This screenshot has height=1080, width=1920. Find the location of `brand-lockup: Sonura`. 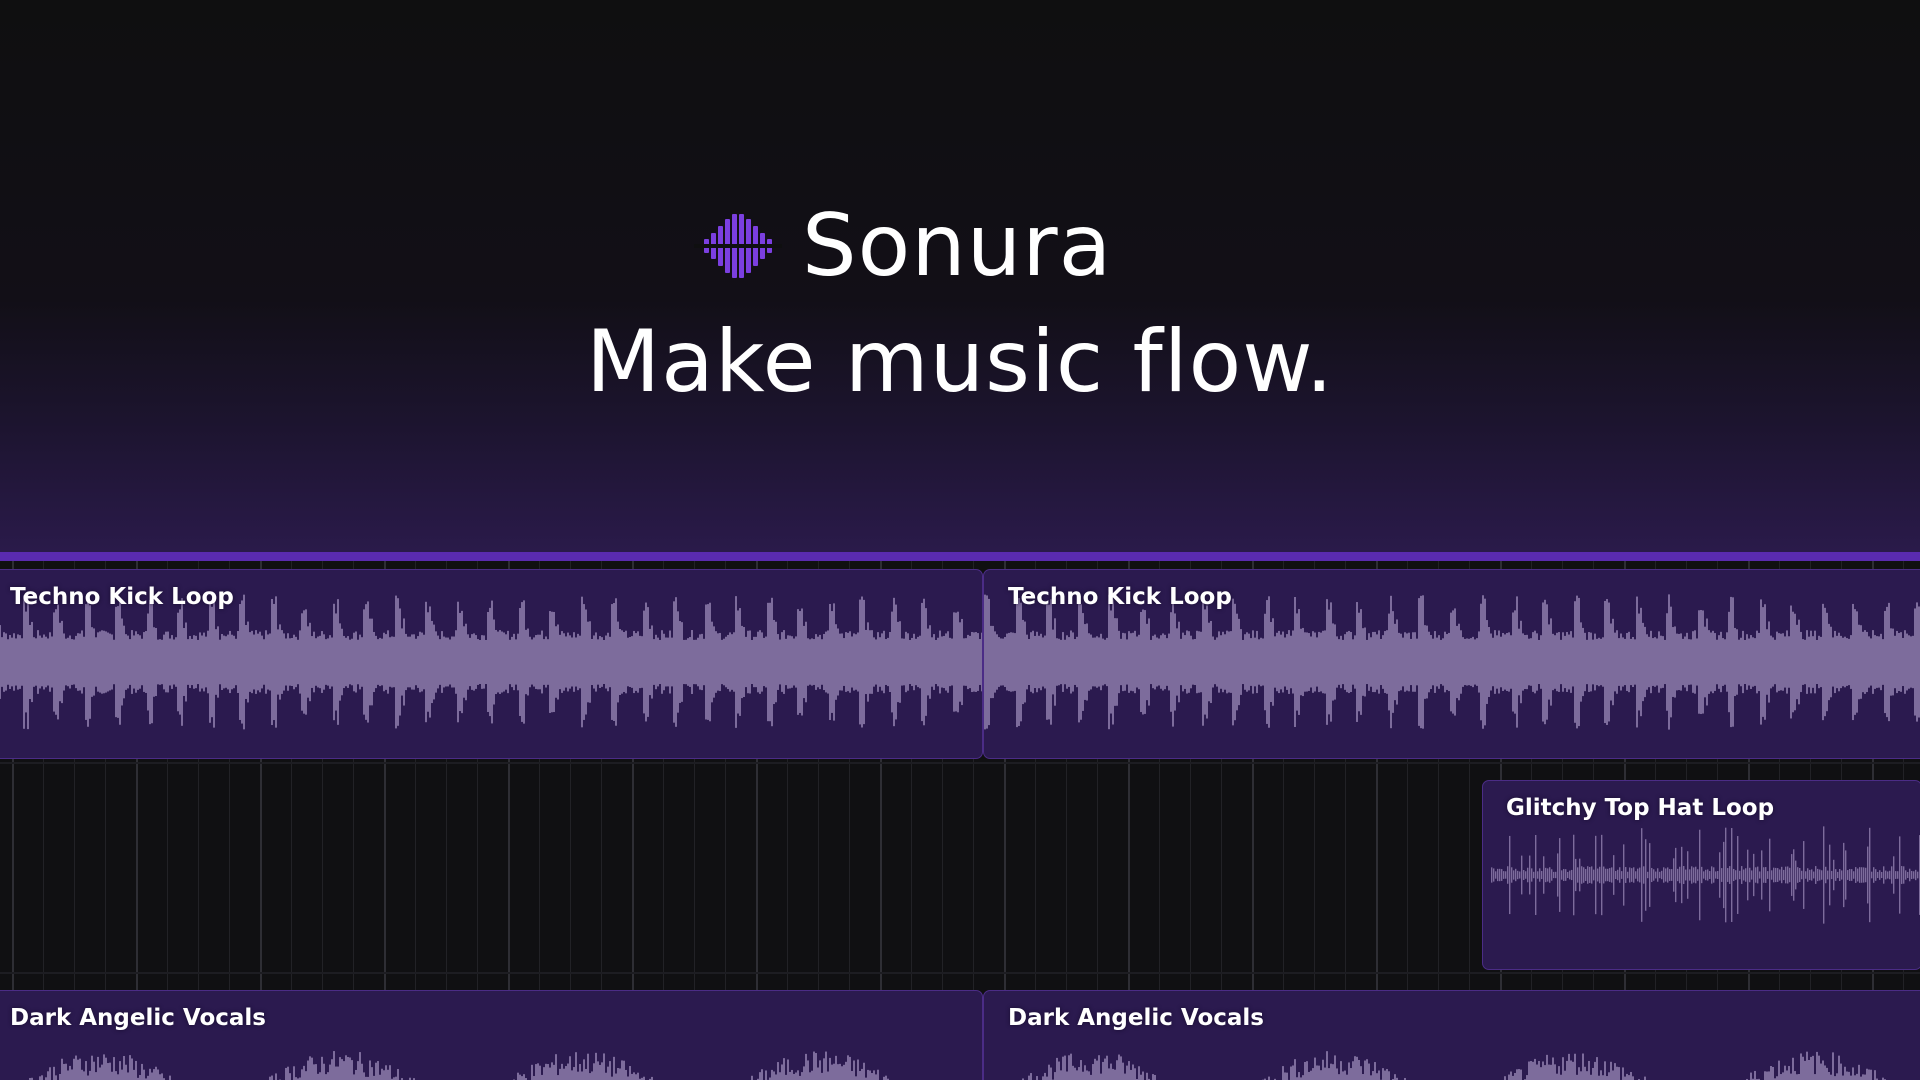

brand-lockup: Sonura is located at coordinates (903, 246).